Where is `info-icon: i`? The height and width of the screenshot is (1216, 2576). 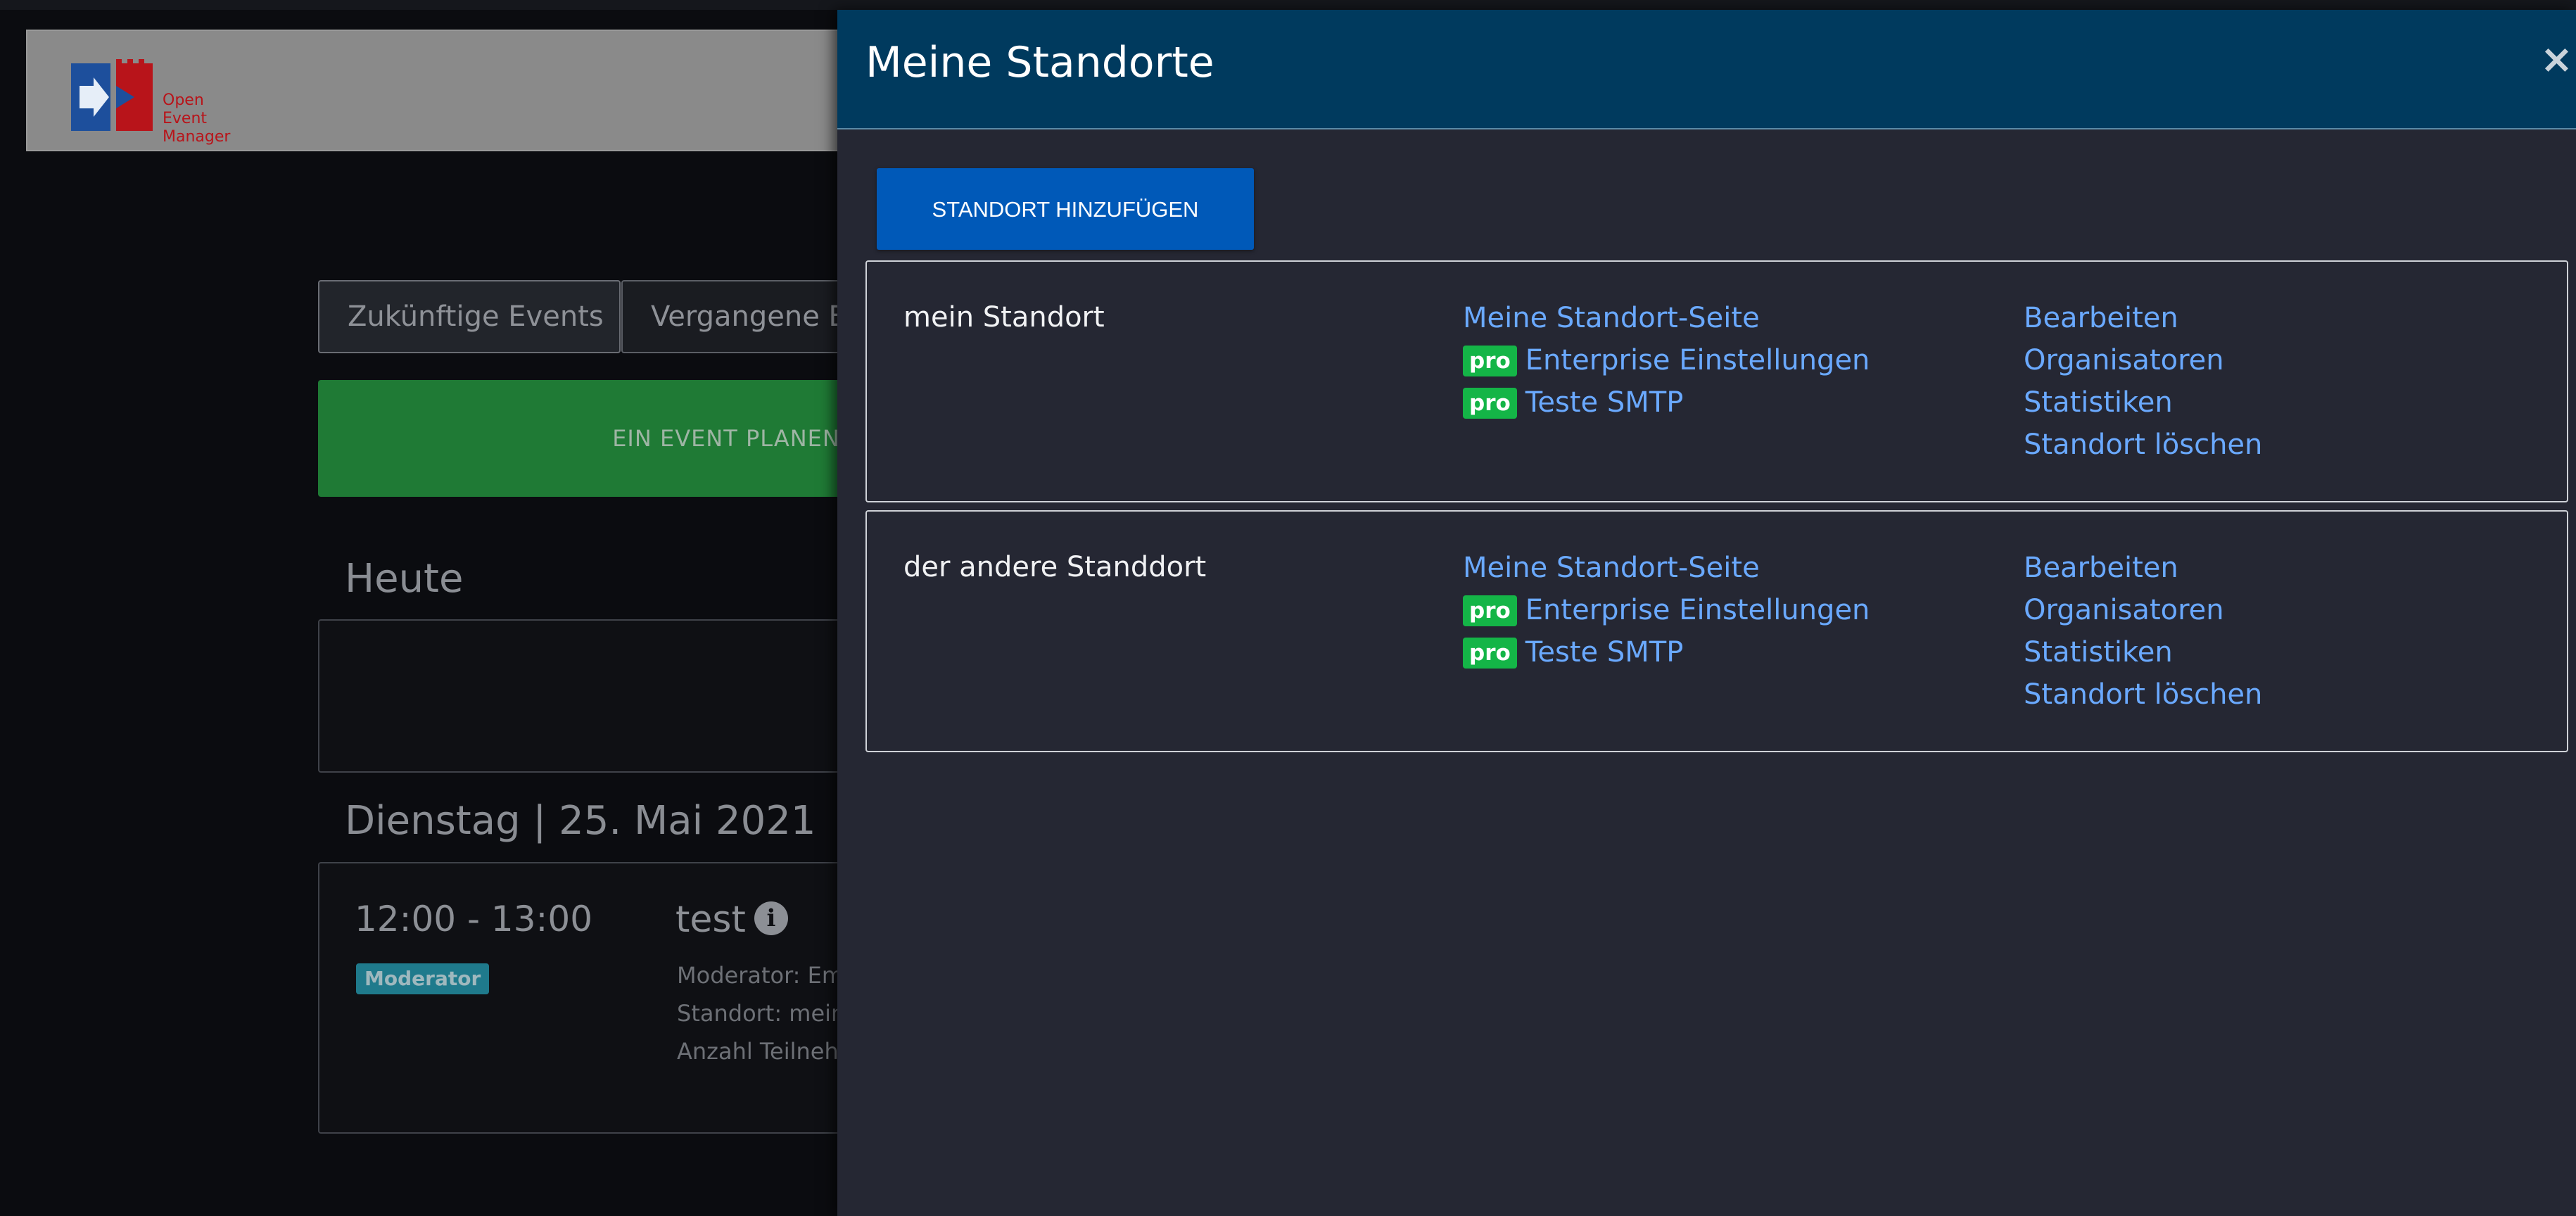
info-icon: i is located at coordinates (771, 918).